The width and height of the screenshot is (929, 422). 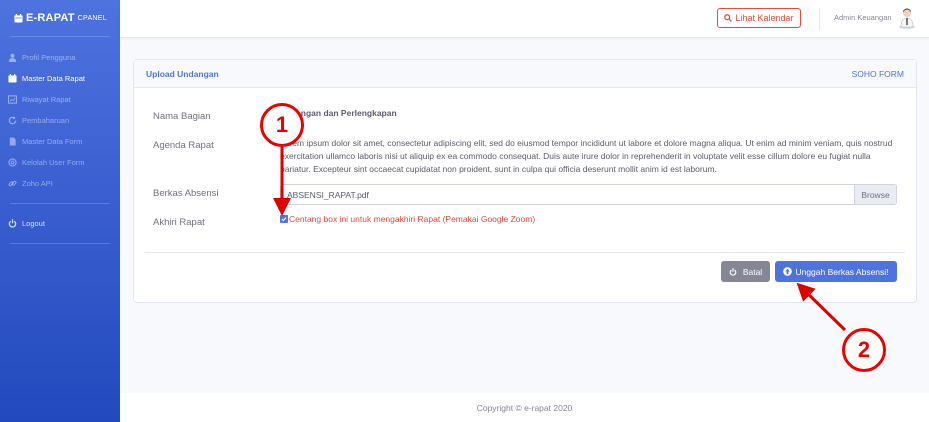 I want to click on sidebar-item-label: Master Data Form, so click(x=52, y=141).